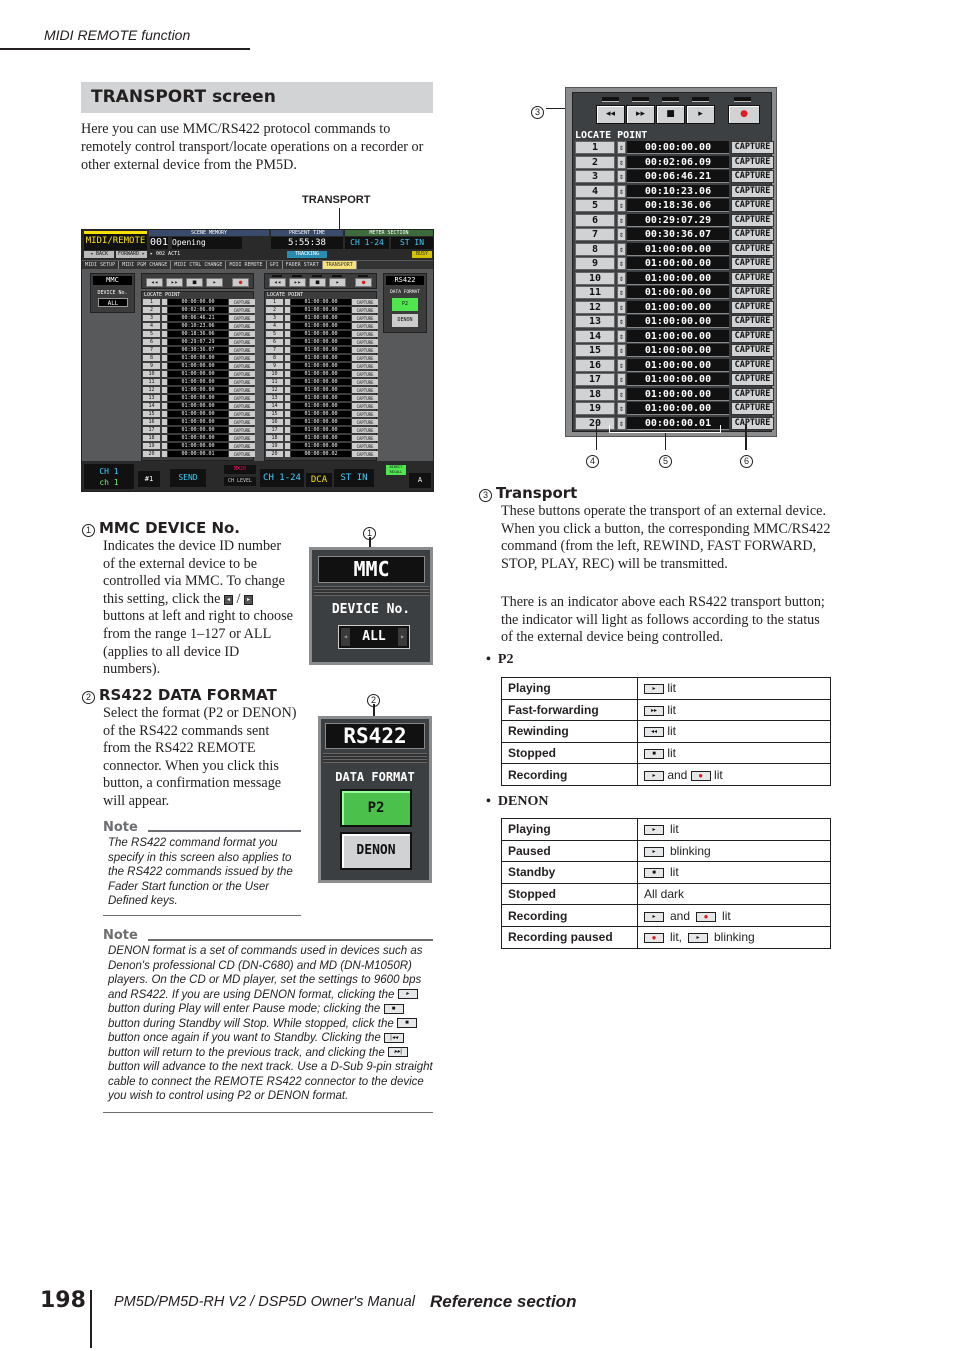  I want to click on format-p2-button: P2, so click(405, 304).